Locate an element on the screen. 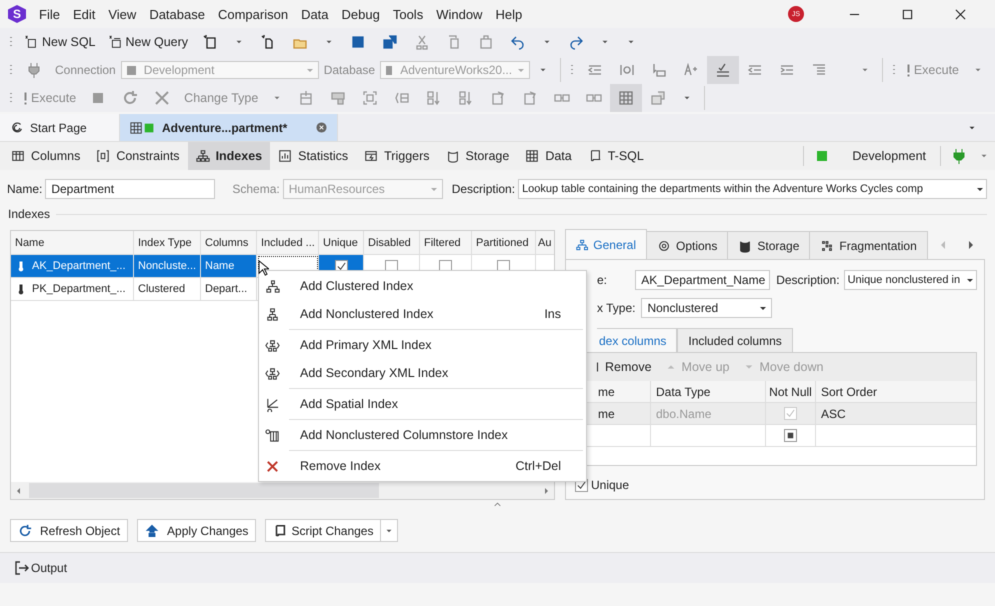  menu-item: Database is located at coordinates (177, 14).